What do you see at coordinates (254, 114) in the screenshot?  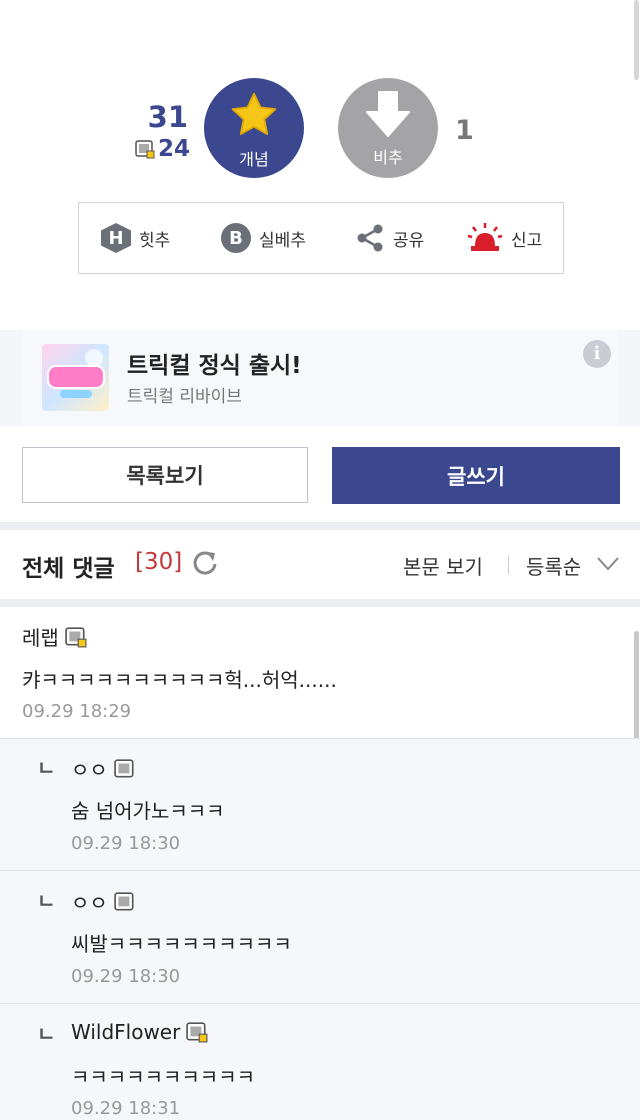 I see `star-icon` at bounding box center [254, 114].